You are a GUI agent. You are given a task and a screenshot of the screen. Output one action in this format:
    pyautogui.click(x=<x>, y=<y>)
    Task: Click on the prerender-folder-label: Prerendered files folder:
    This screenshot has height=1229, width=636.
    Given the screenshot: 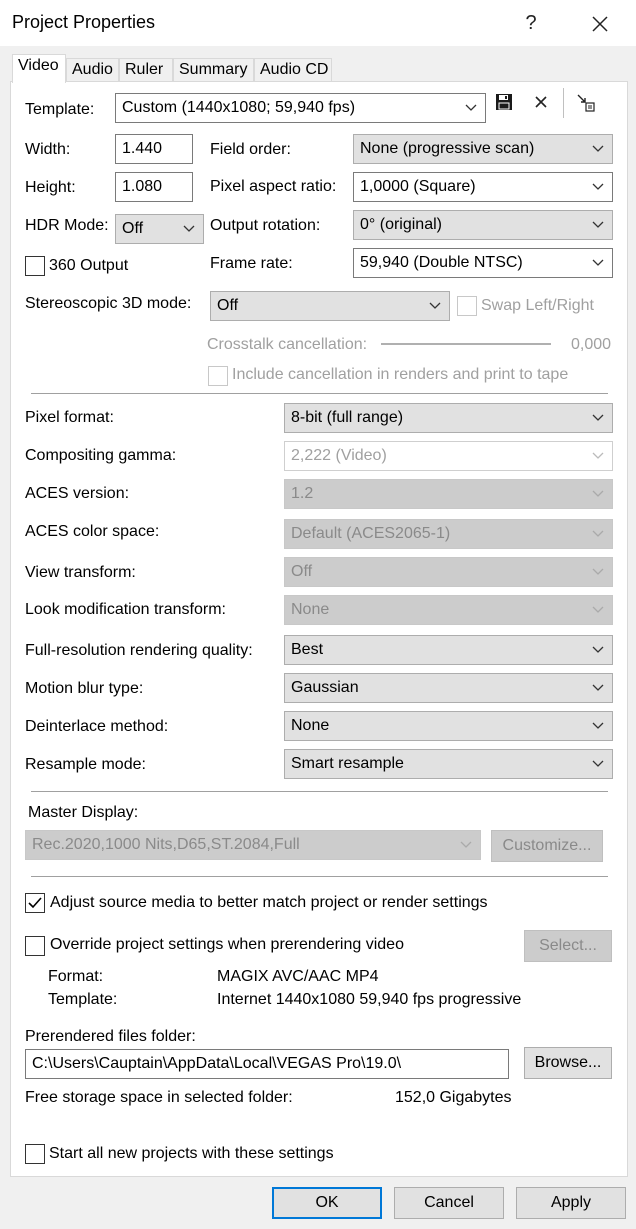 What is the action you would take?
    pyautogui.click(x=110, y=1036)
    